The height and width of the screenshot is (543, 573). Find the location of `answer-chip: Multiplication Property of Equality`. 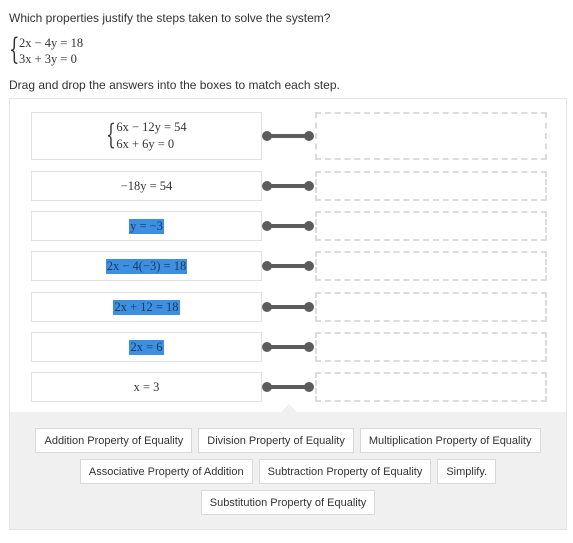

answer-chip: Multiplication Property of Equality is located at coordinates (450, 440).